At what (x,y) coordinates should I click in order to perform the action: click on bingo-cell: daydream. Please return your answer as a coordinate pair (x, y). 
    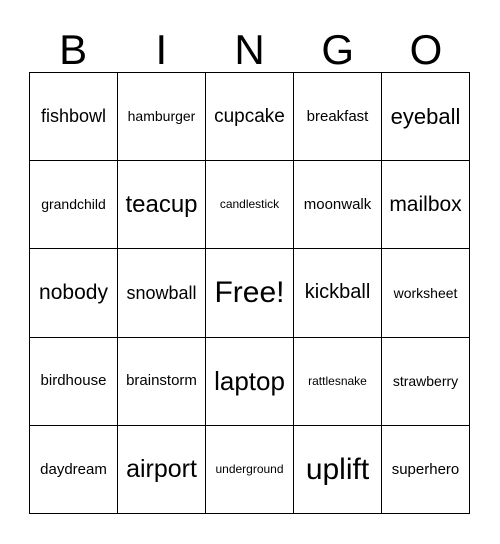
    Looking at the image, I should click on (74, 469).